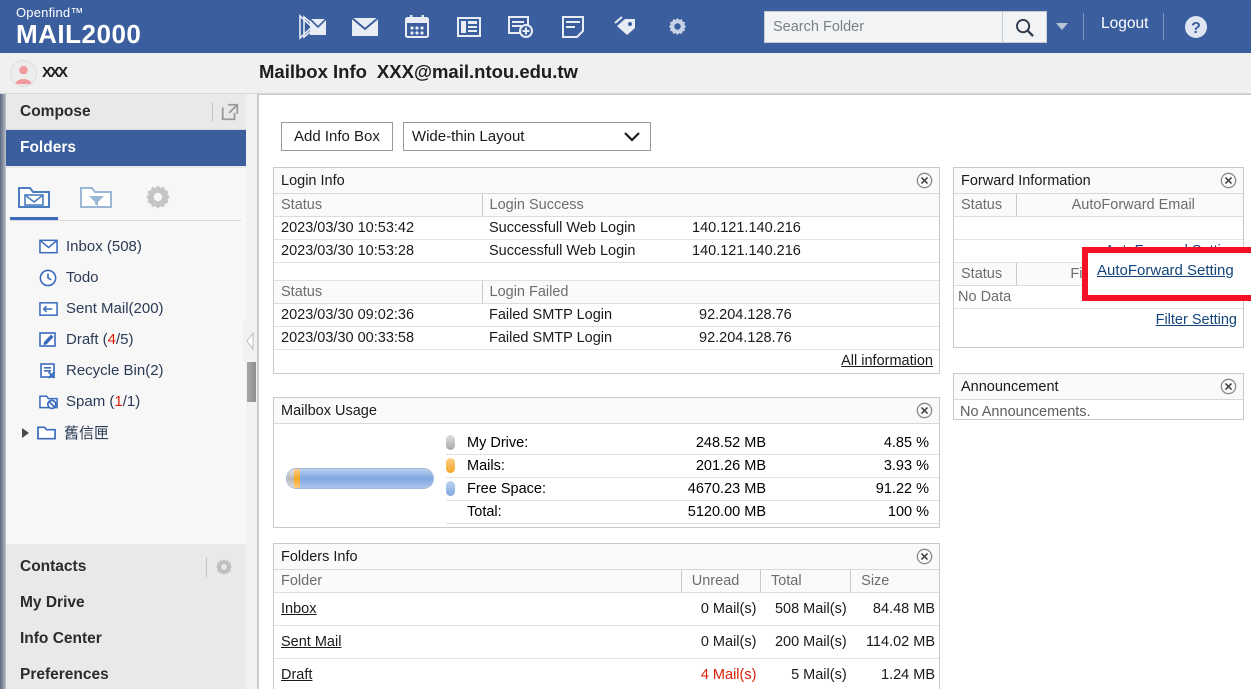 This screenshot has width=1251, height=689. Describe the element at coordinates (1098, 228) in the screenshot. I see `empty-cell` at that location.